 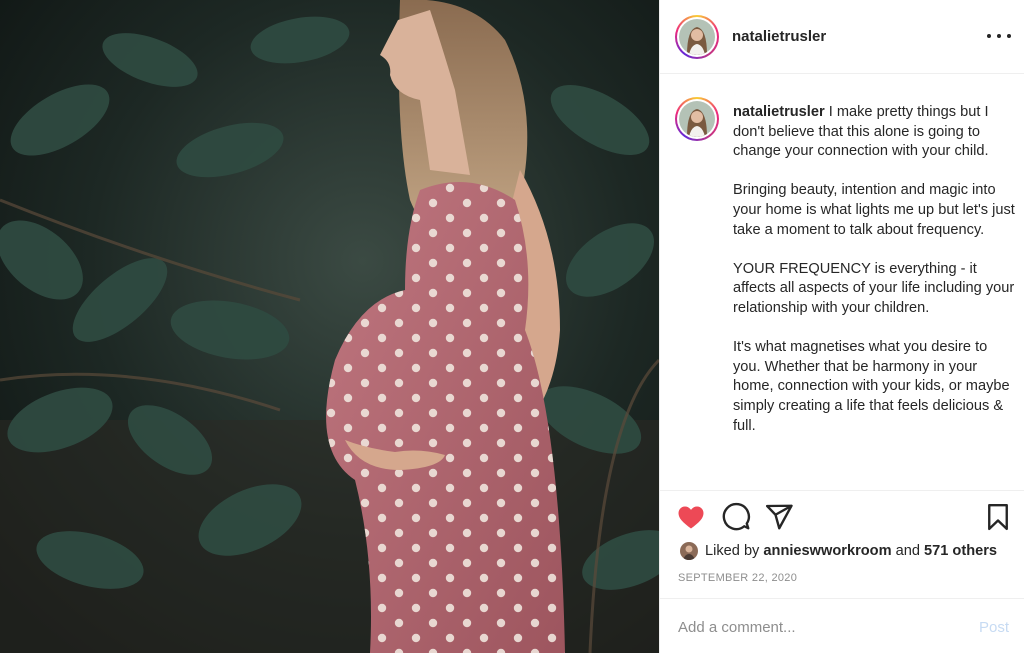 What do you see at coordinates (818, 627) in the screenshot?
I see `comment-input` at bounding box center [818, 627].